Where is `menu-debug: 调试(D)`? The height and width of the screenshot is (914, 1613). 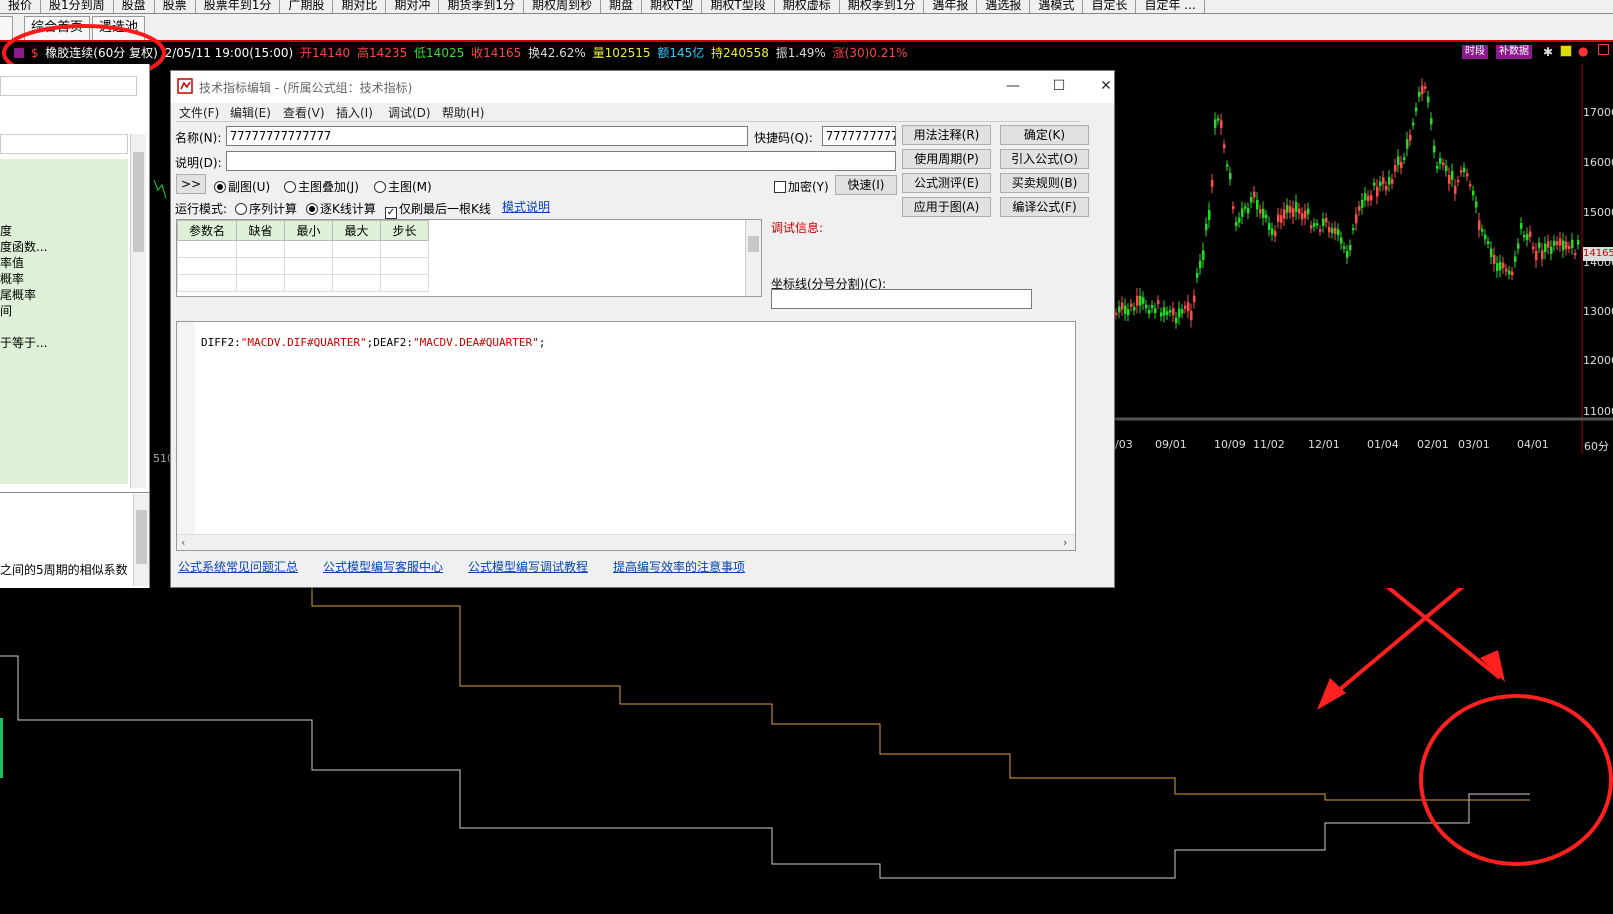 menu-debug: 调试(D) is located at coordinates (409, 112).